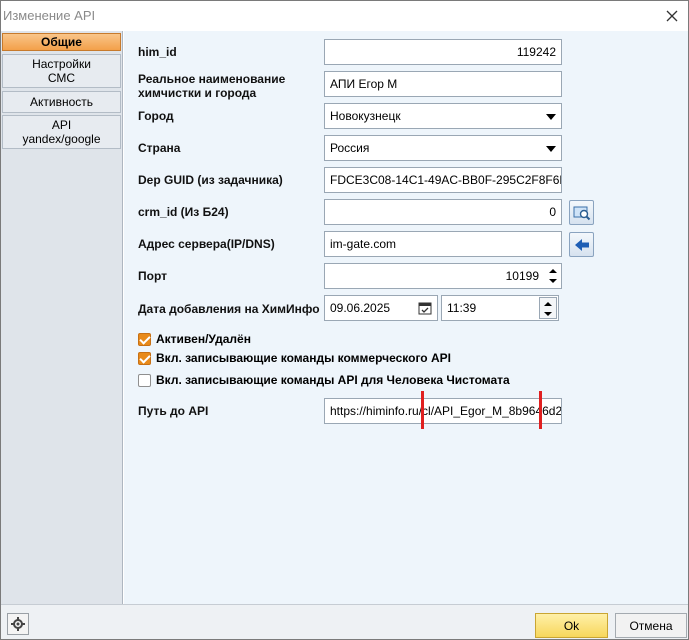  What do you see at coordinates (553, 276) in the screenshot?
I see `port-spinner` at bounding box center [553, 276].